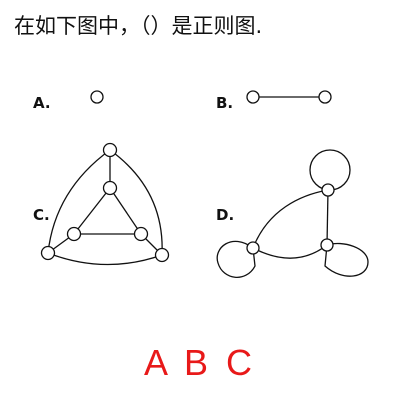 The height and width of the screenshot is (400, 400). Describe the element at coordinates (325, 97) in the screenshot. I see `graph-b-vertex-right` at that location.